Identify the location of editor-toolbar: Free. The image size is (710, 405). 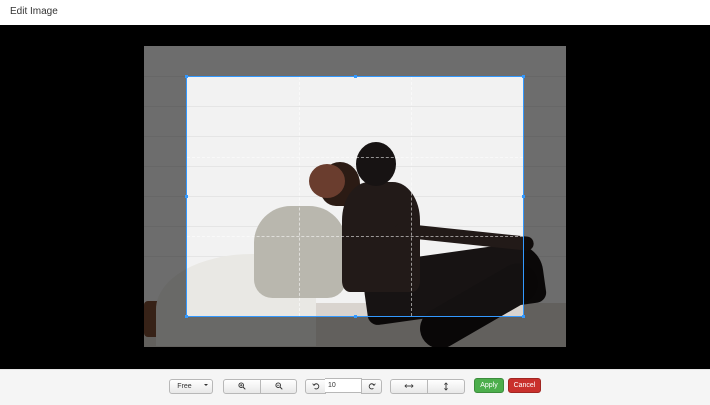
(355, 387).